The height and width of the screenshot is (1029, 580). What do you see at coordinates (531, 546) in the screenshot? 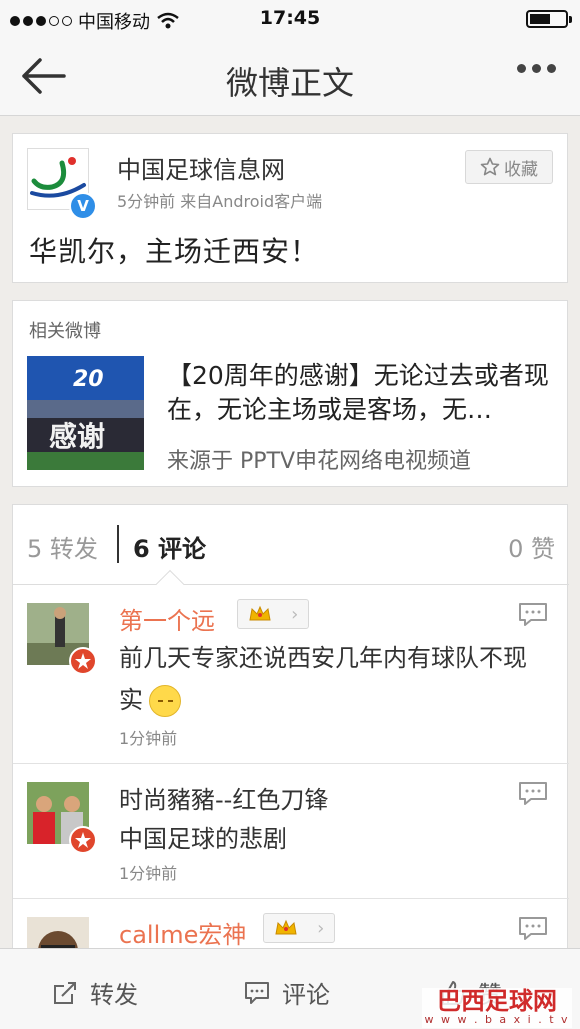
I see `tab-likes: 0 赞` at bounding box center [531, 546].